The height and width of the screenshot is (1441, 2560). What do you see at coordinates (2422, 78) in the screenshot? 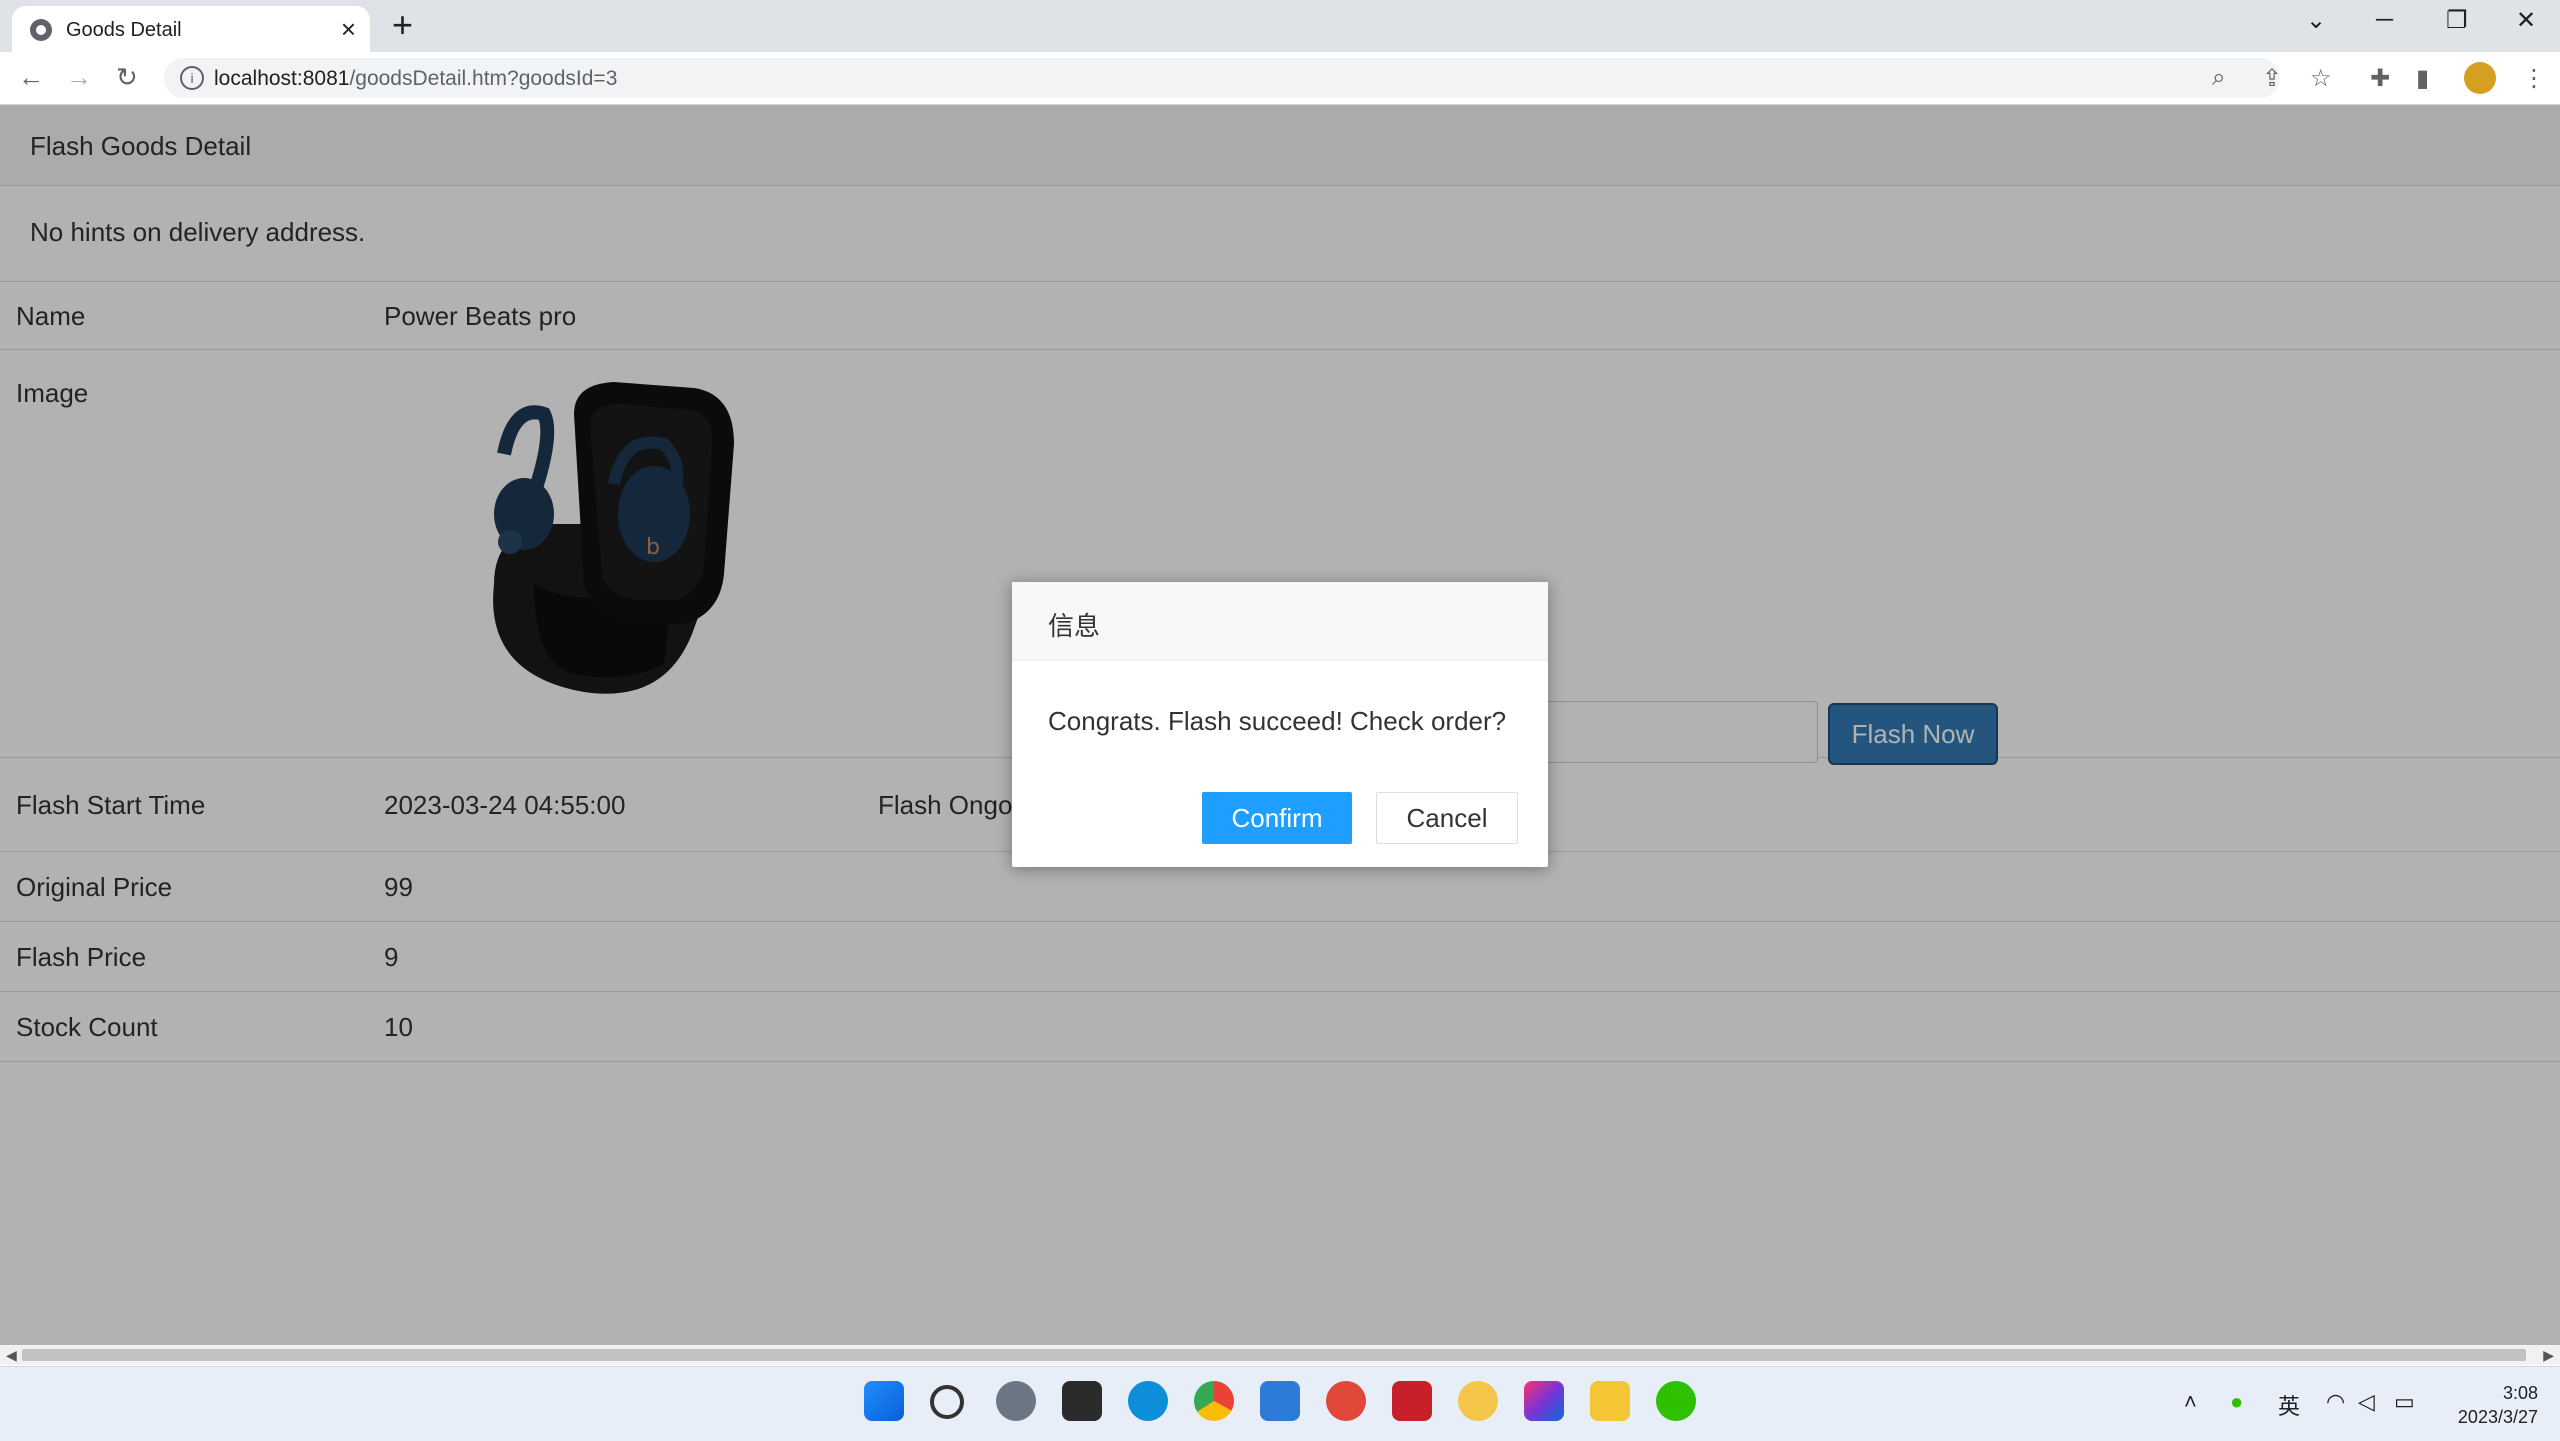
I see `side-panel-icon: ▮` at bounding box center [2422, 78].